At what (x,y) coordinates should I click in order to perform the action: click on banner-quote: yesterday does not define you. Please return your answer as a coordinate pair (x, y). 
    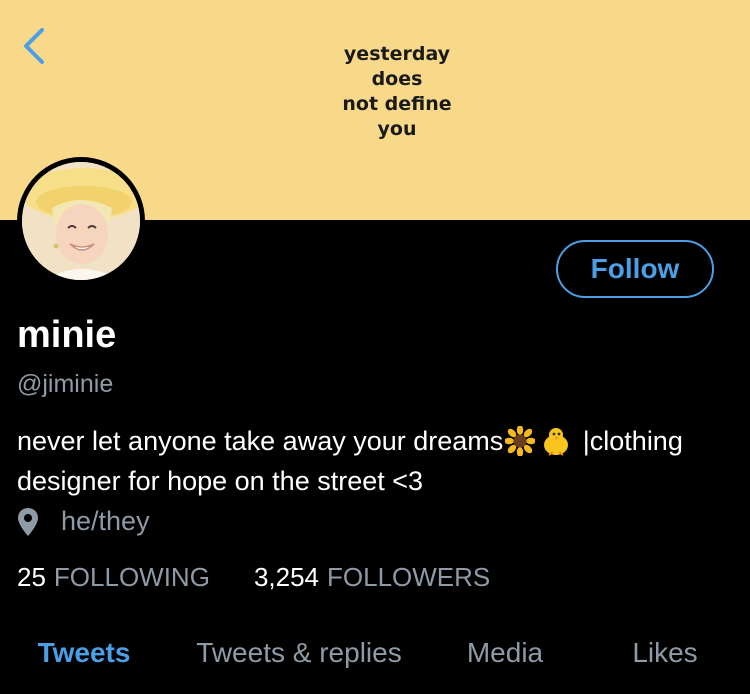
    Looking at the image, I should click on (397, 92).